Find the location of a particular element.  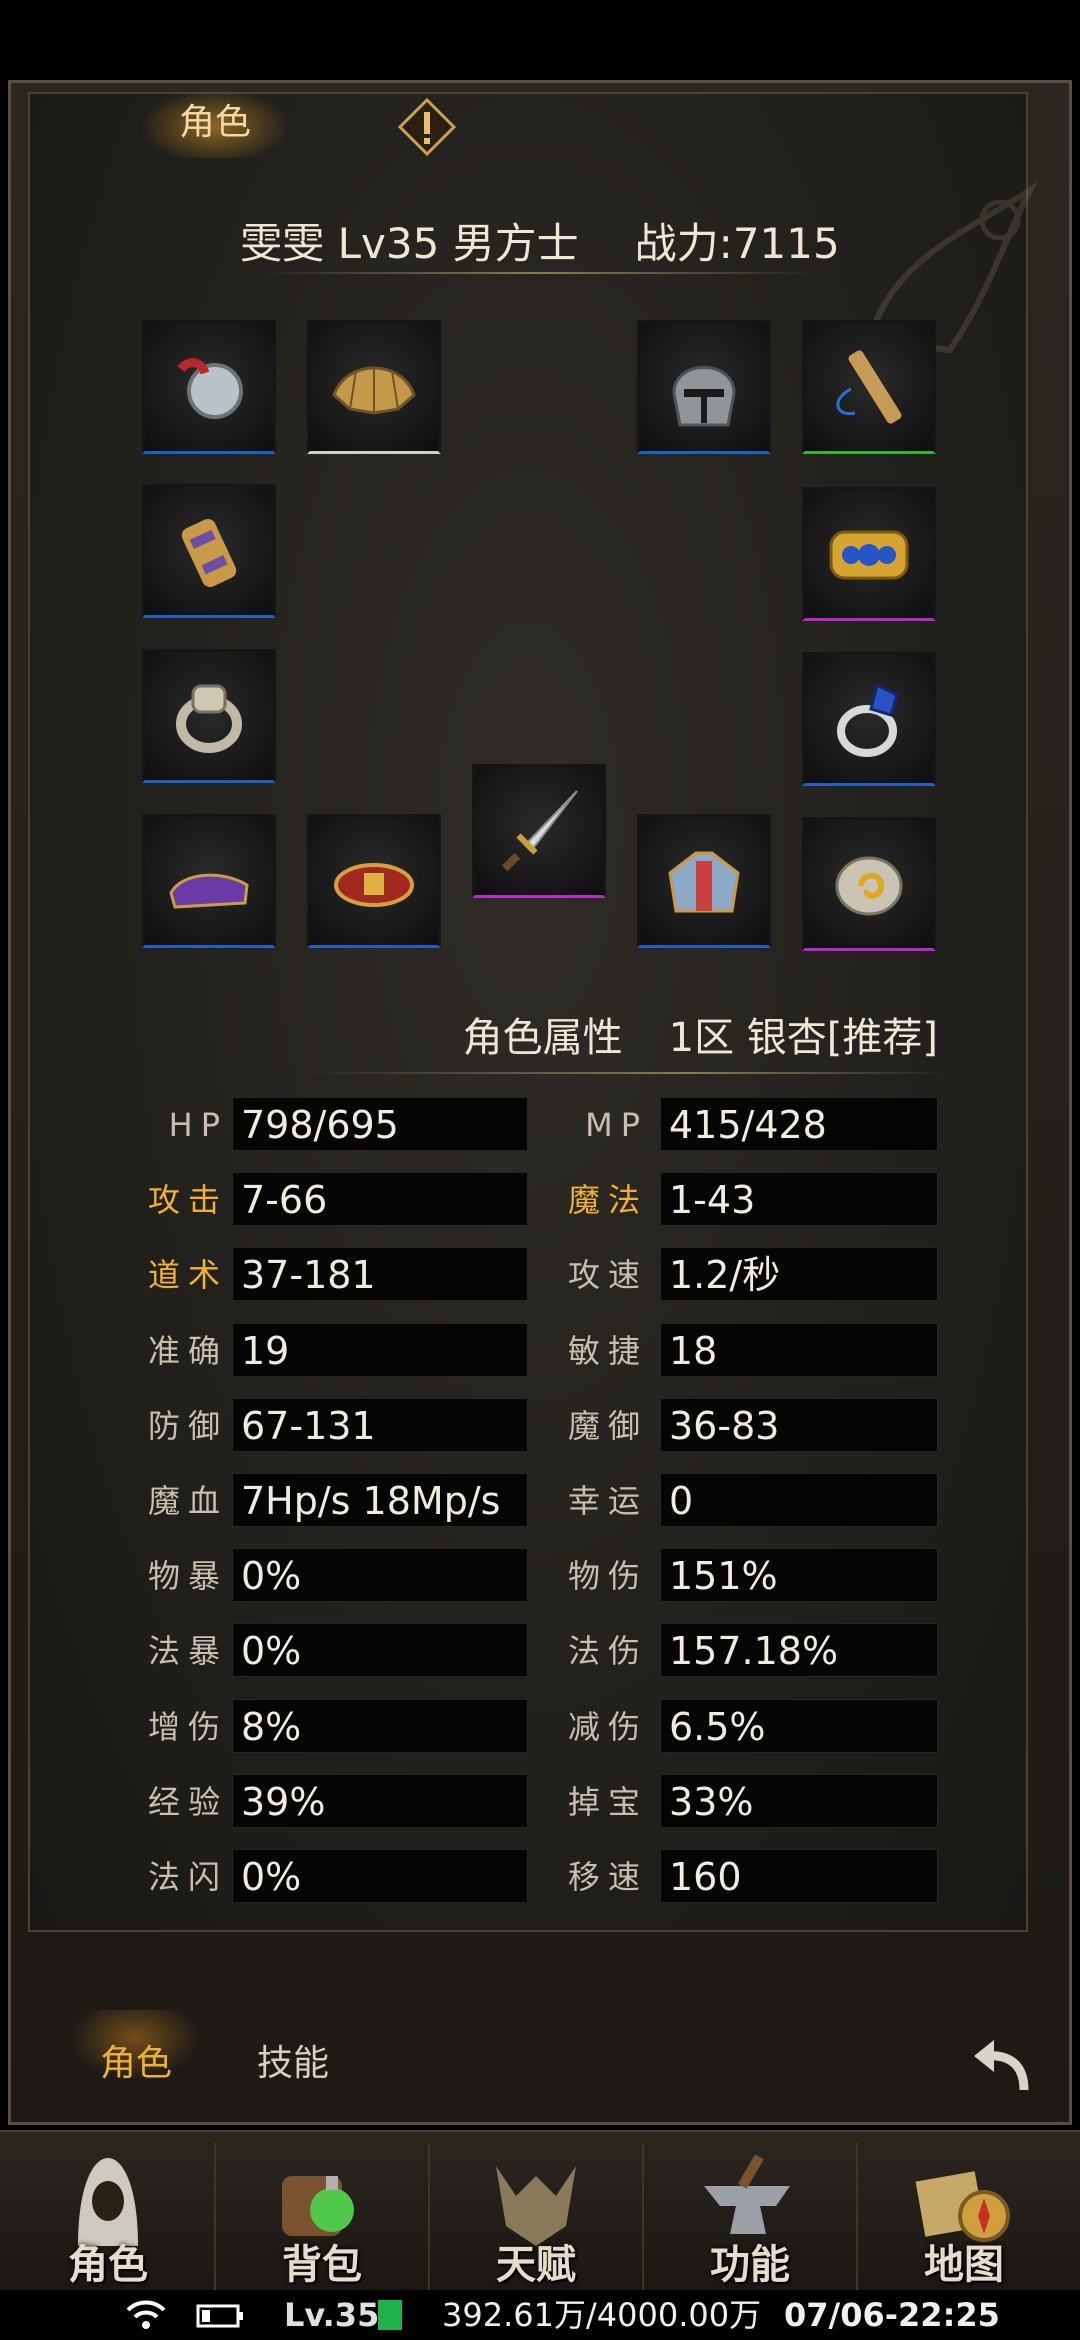

attribute-label: 攻速 is located at coordinates (608, 1275).